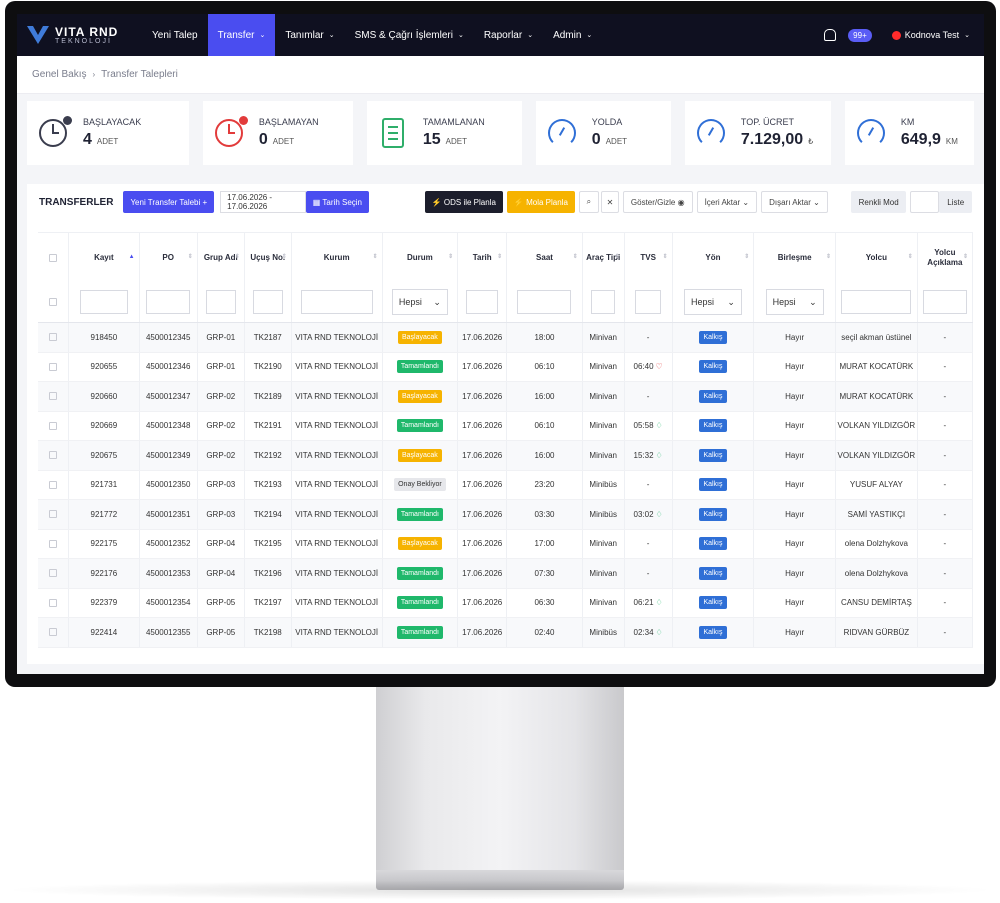  I want to click on new-transfer-button: Yeni Transfer Talebi +, so click(169, 202).